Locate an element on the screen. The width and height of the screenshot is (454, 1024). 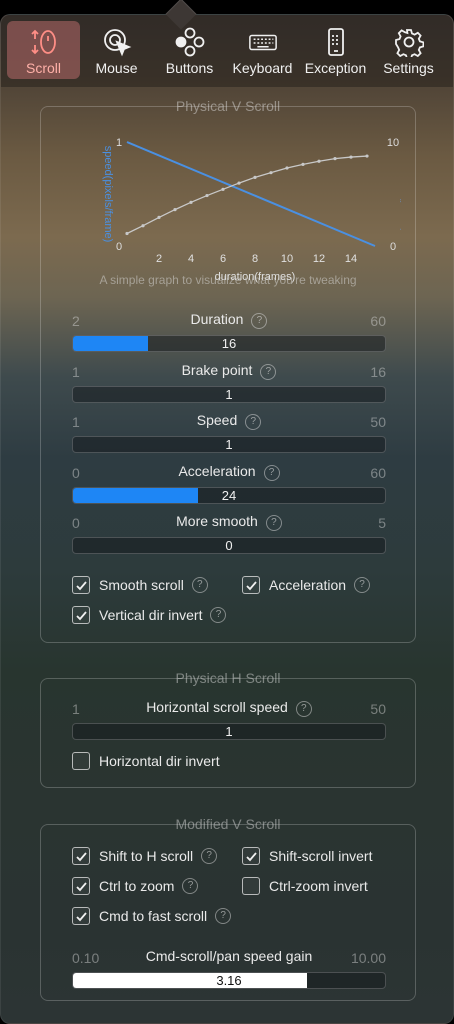
tab-scroll-label: Scroll is located at coordinates (43, 68).